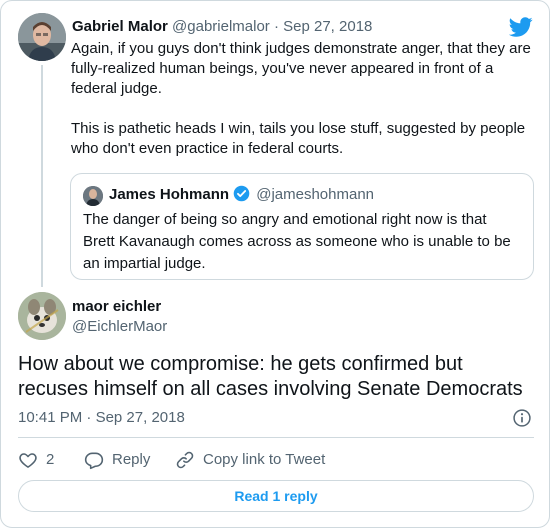 This screenshot has height=528, width=550. What do you see at coordinates (50, 459) in the screenshot?
I see `like-count: 2` at bounding box center [50, 459].